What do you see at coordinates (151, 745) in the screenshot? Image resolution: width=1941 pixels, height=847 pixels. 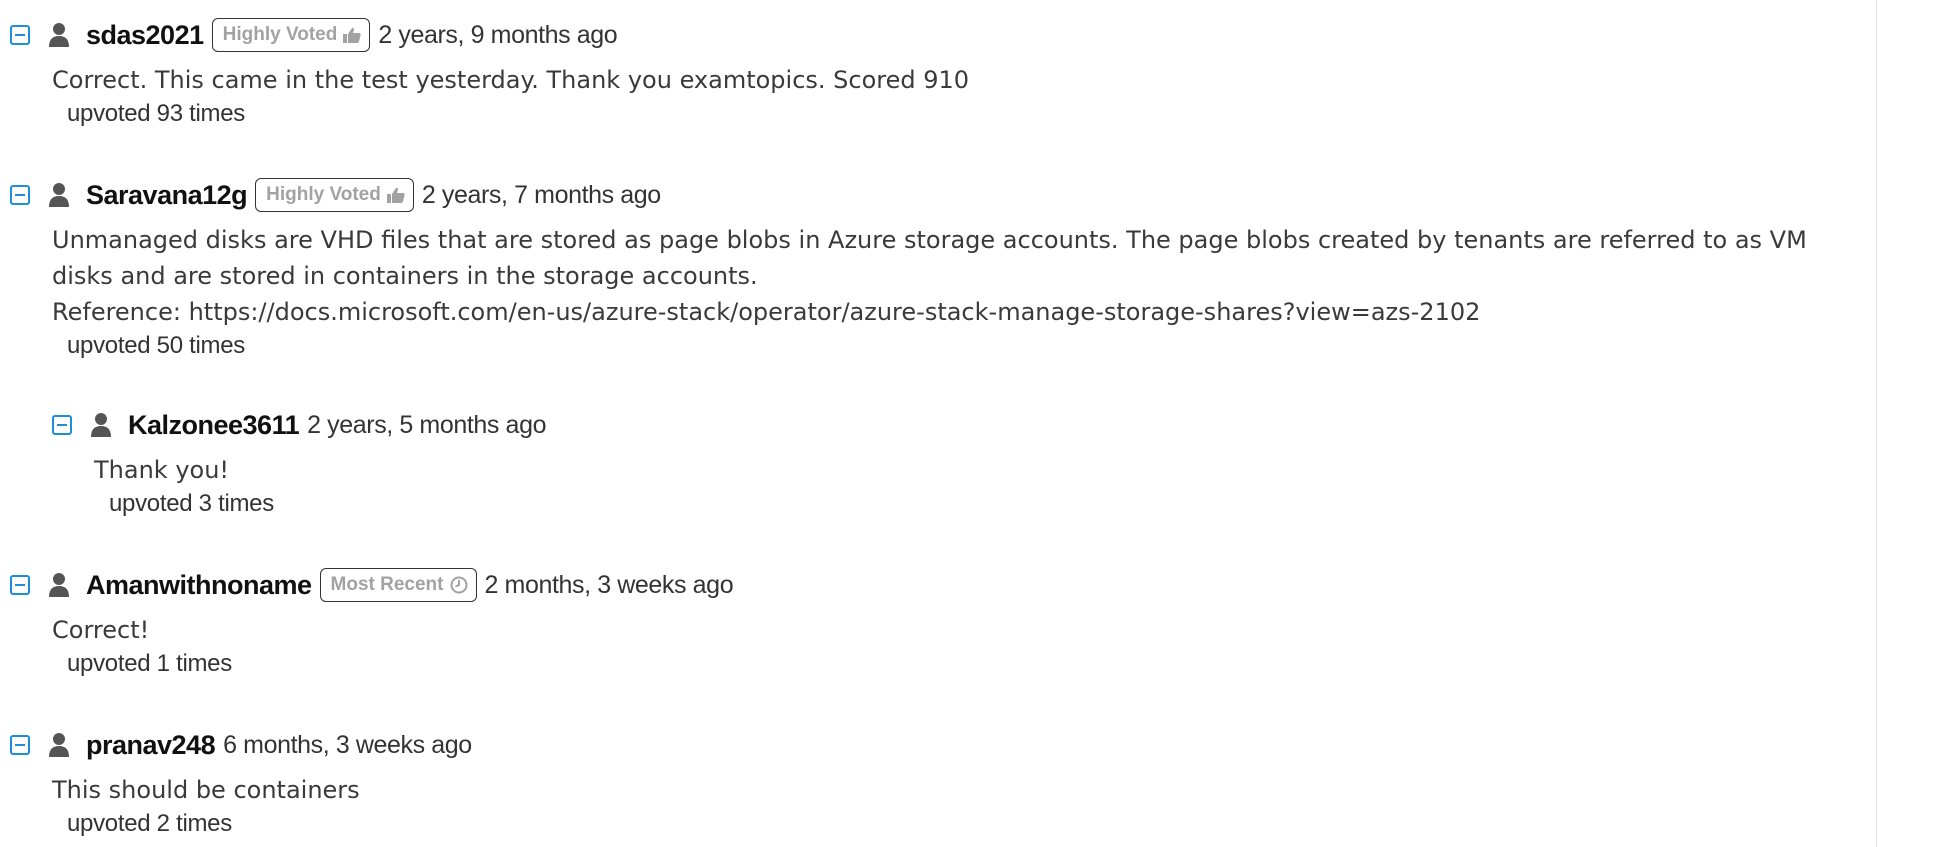 I see `comment-username: pranav248` at bounding box center [151, 745].